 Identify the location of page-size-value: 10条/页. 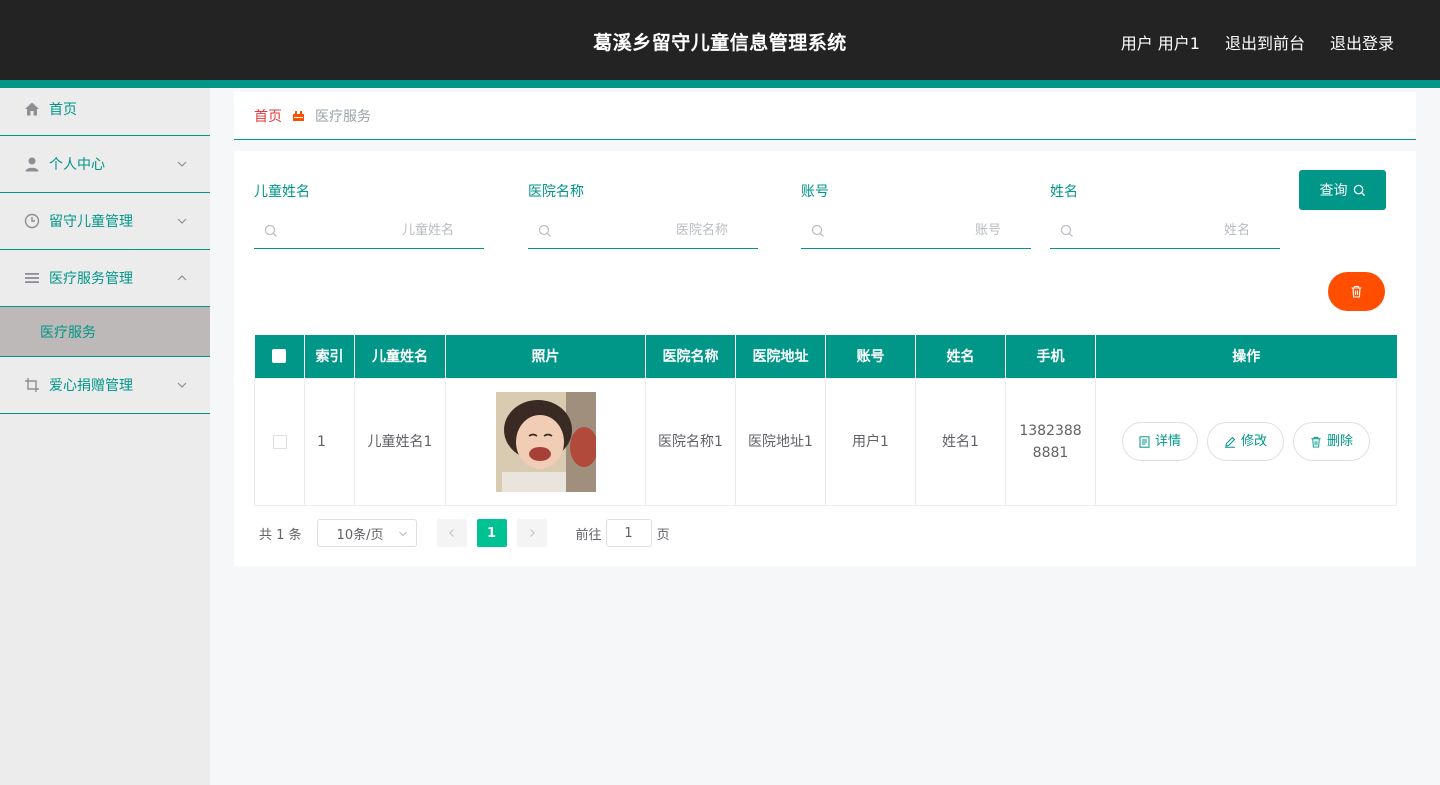
(360, 535).